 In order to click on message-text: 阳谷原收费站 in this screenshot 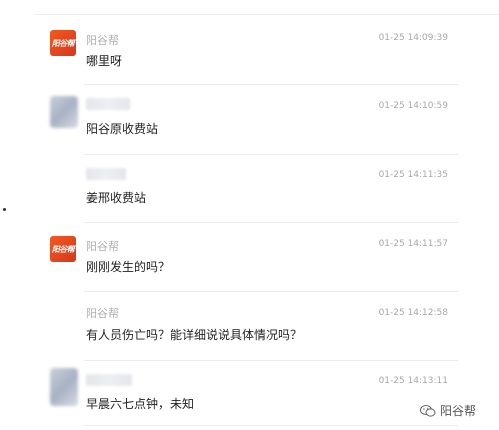, I will do `click(122, 129)`.